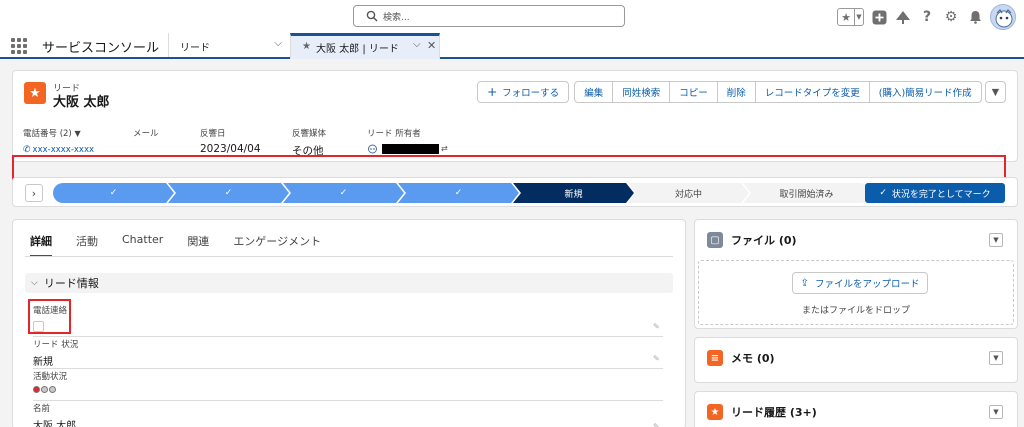 The width and height of the screenshot is (1024, 427). I want to click on tab-engagement: エンゲージメント, so click(277, 245).